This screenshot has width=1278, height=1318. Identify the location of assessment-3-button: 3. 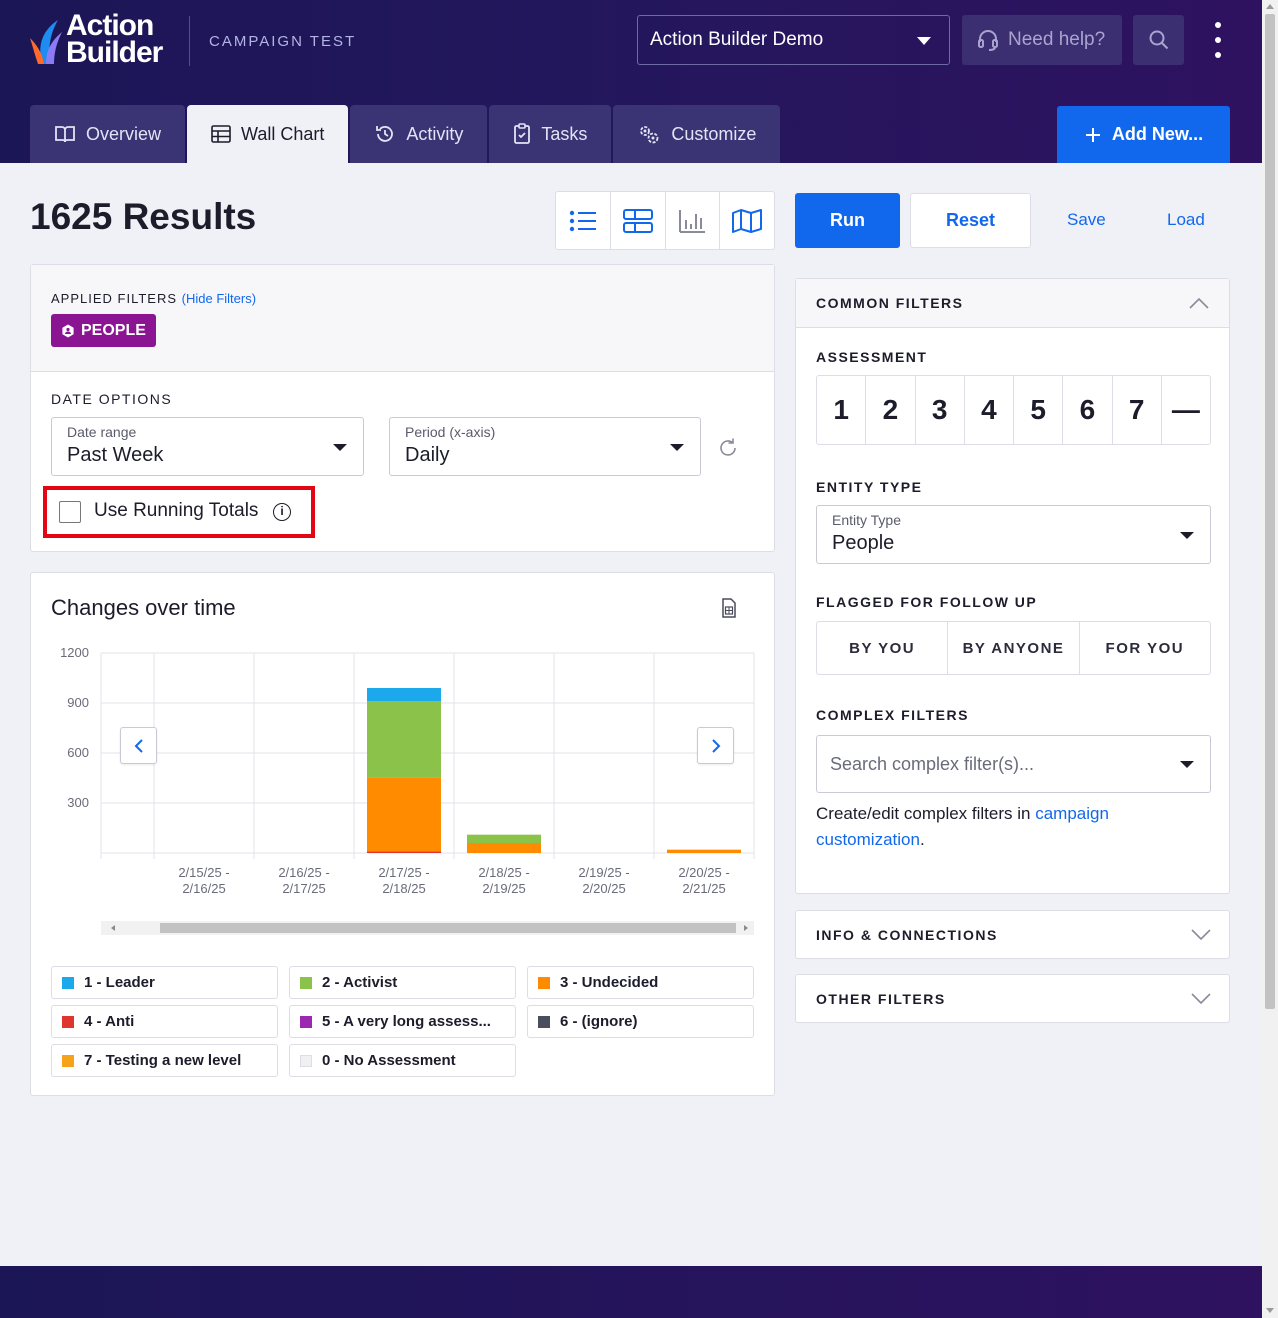
(940, 410).